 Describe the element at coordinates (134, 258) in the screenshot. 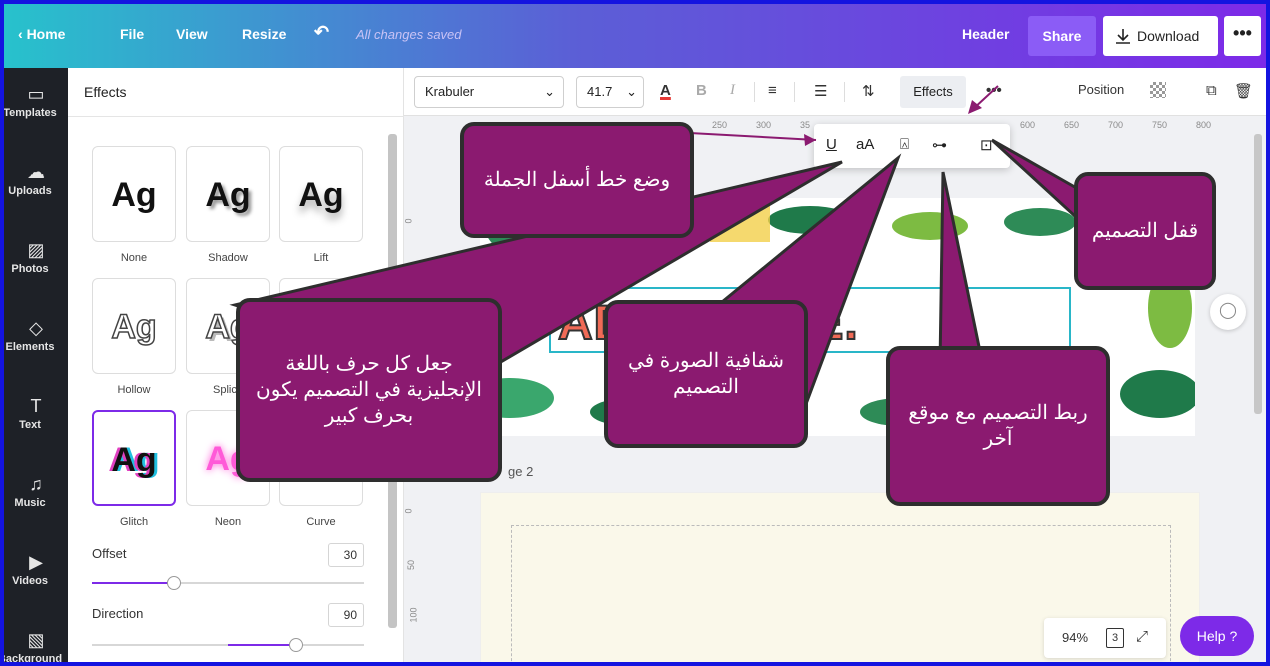

I see `effect-label: None` at that location.